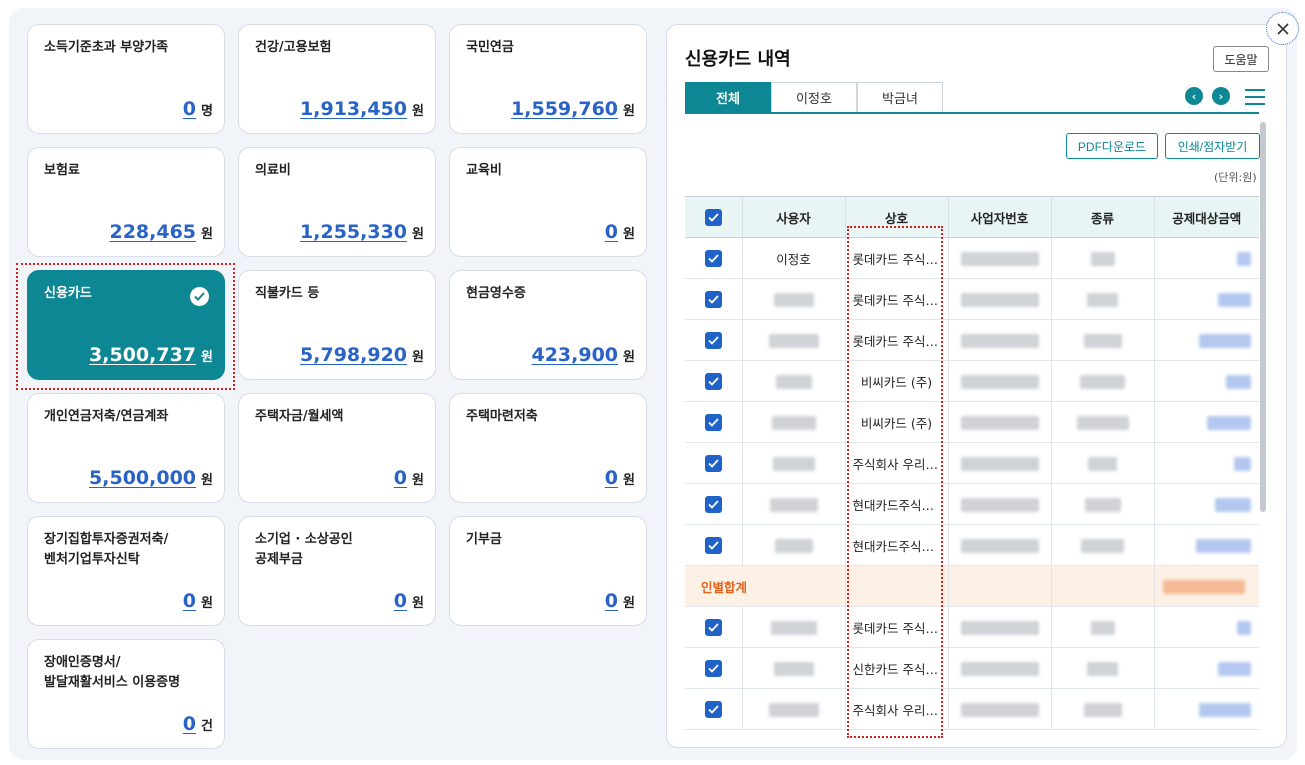 The image size is (1305, 765). What do you see at coordinates (304, 549) in the screenshot?
I see `card-title: 소기업 · 소상공인 공제부금` at bounding box center [304, 549].